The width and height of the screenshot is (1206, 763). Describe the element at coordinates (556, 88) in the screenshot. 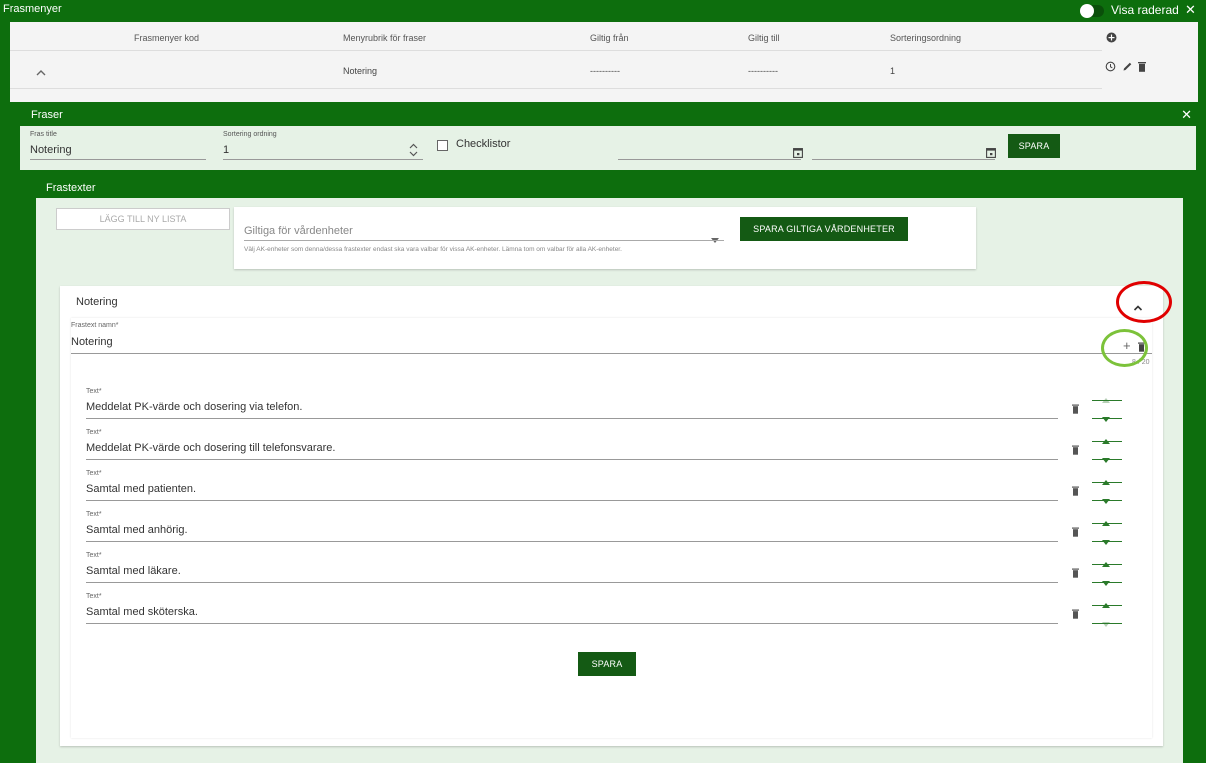

I see `divider` at that location.